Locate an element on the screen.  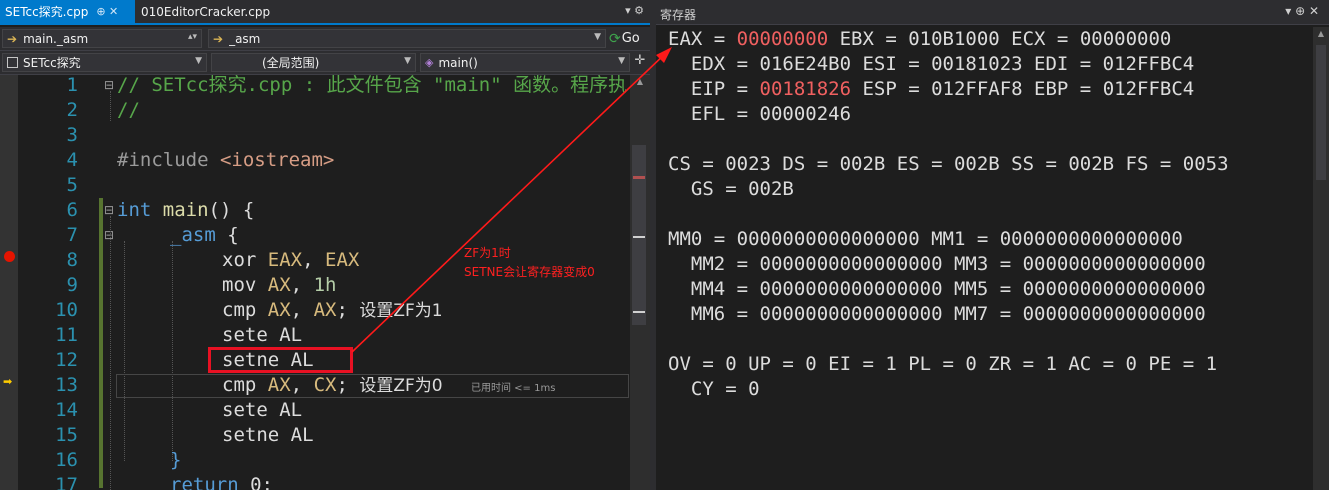
refresh-go-icon: ⟳ is located at coordinates (615, 38).